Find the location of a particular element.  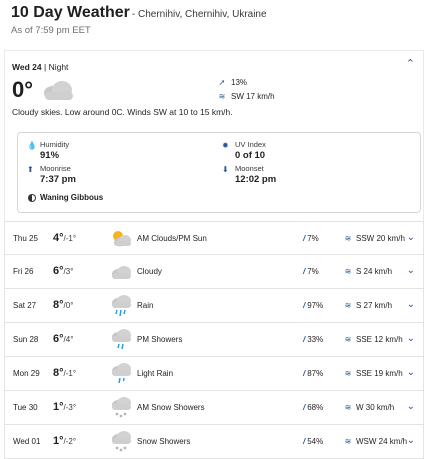

rain-icon is located at coordinates (121, 306).